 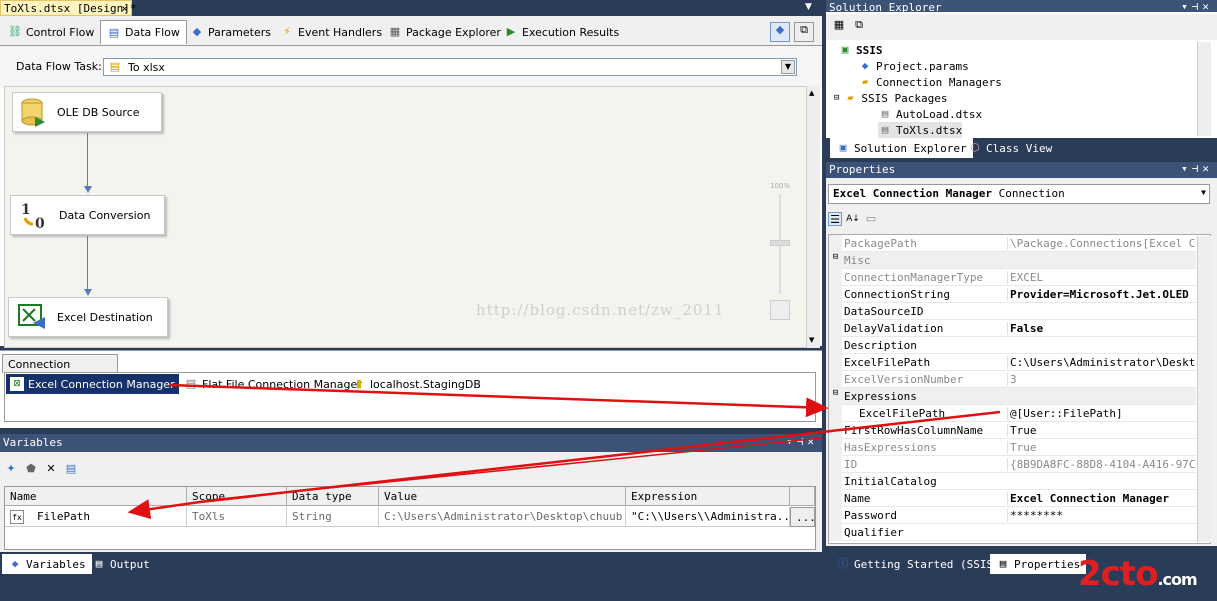 What do you see at coordinates (143, 32) in the screenshot?
I see `tab-data-flow: ▤ Data Flow` at bounding box center [143, 32].